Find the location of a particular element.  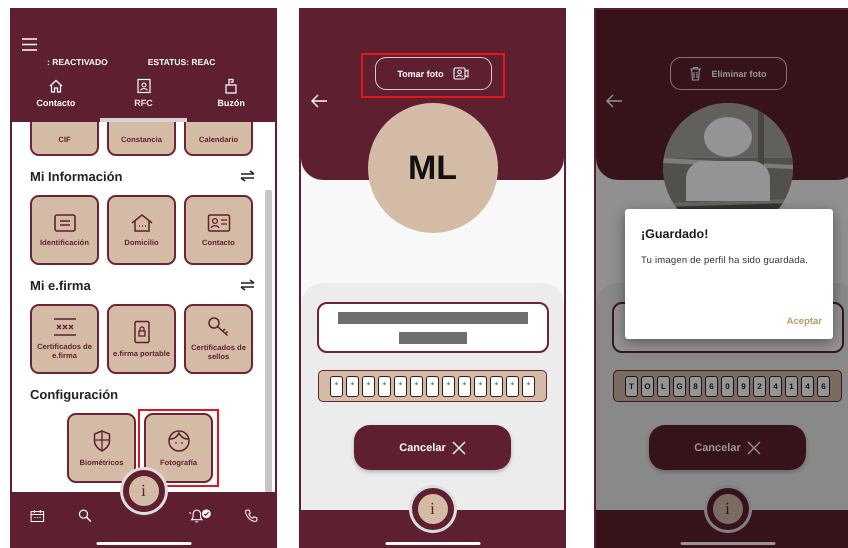

character-box: 1 is located at coordinates (791, 386).